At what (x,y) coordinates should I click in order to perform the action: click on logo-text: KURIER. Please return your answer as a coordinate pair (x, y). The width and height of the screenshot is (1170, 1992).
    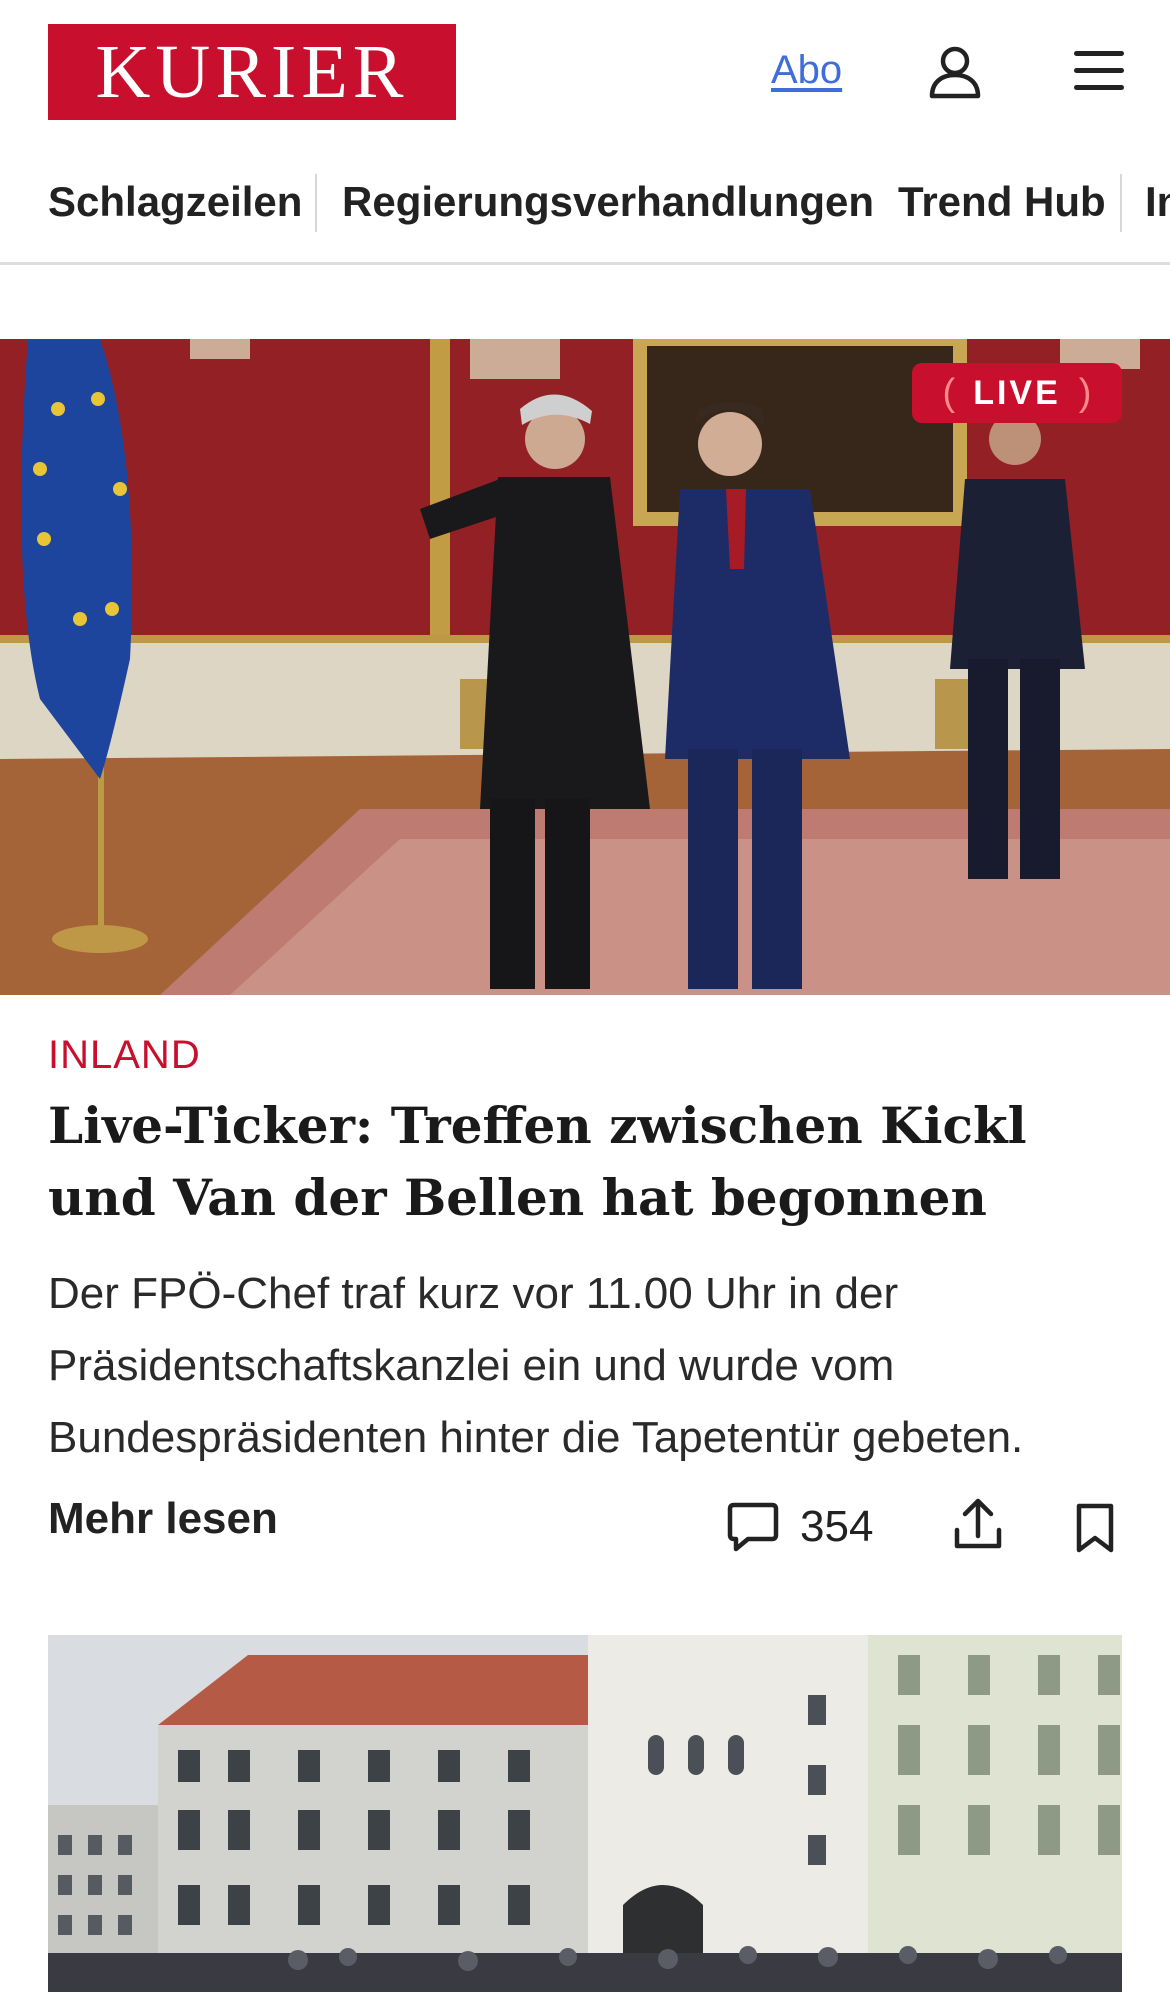
    Looking at the image, I should click on (252, 72).